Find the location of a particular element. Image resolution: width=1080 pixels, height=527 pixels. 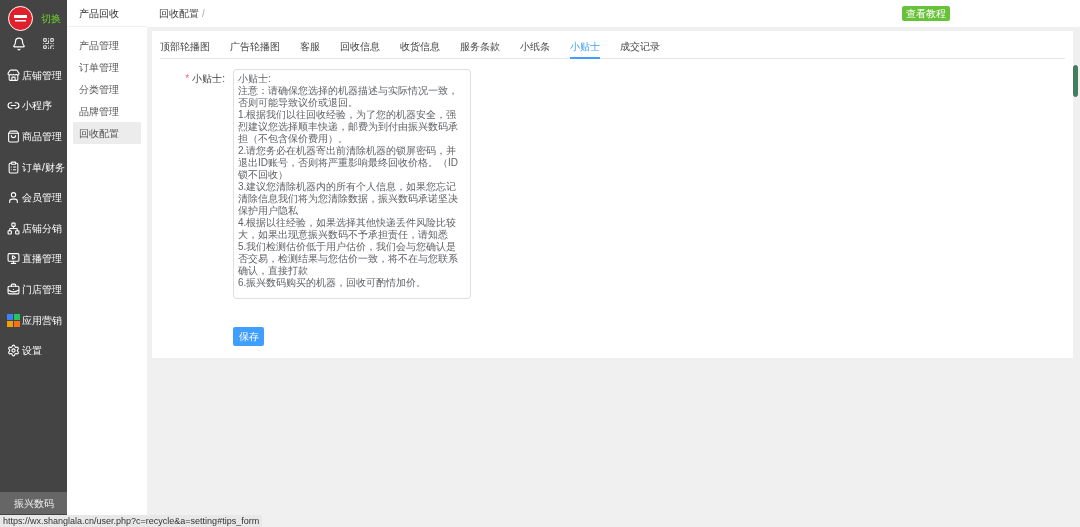

required-mark: * is located at coordinates (187, 79).